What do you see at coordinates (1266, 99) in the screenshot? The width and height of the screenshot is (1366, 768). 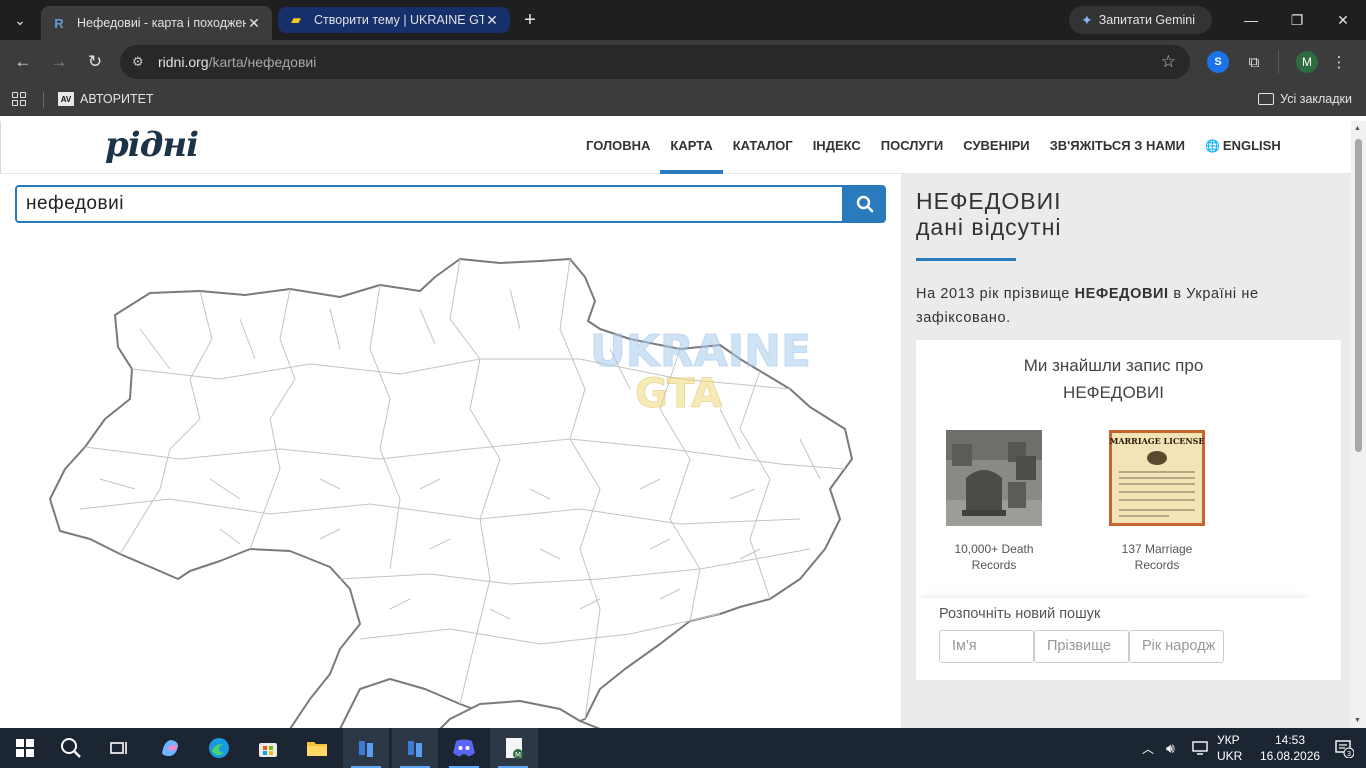 I see `folder-icon` at bounding box center [1266, 99].